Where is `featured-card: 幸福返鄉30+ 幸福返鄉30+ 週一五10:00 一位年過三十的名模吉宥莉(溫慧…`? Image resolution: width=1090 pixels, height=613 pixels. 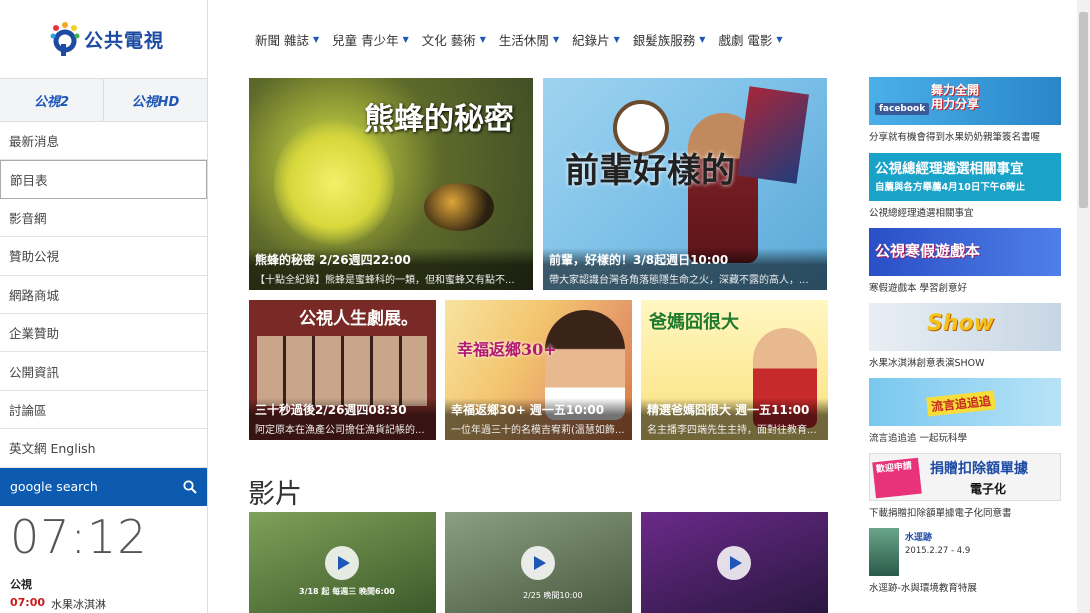
featured-card: 幸福返鄉30+ 幸福返鄉30+ 週一五10:00 一位年過三十的名模吉宥莉(溫慧… is located at coordinates (538, 370).